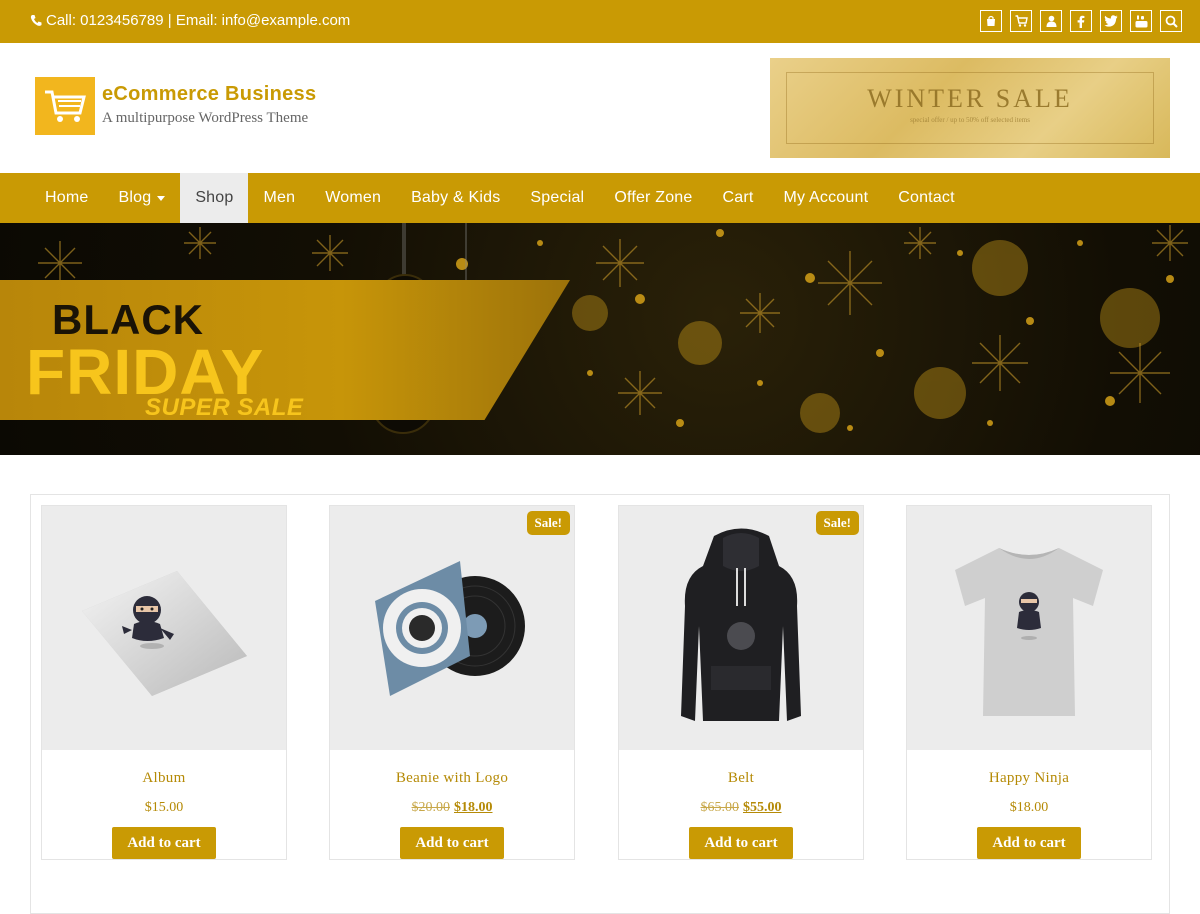 The image size is (1200, 914). I want to click on product-name: Album, so click(164, 778).